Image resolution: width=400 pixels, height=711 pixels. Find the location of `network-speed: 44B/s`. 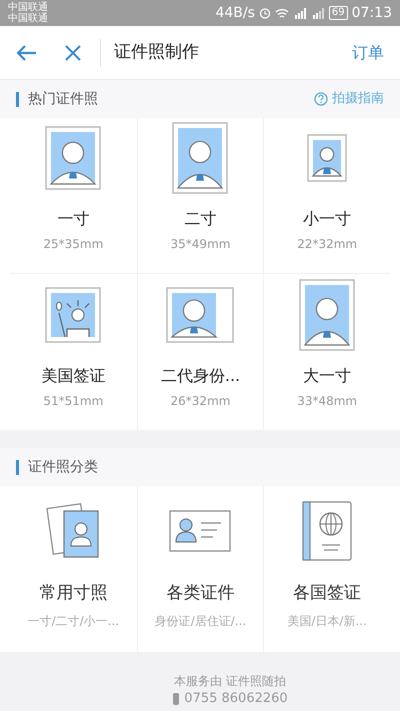

network-speed: 44B/s is located at coordinates (235, 13).